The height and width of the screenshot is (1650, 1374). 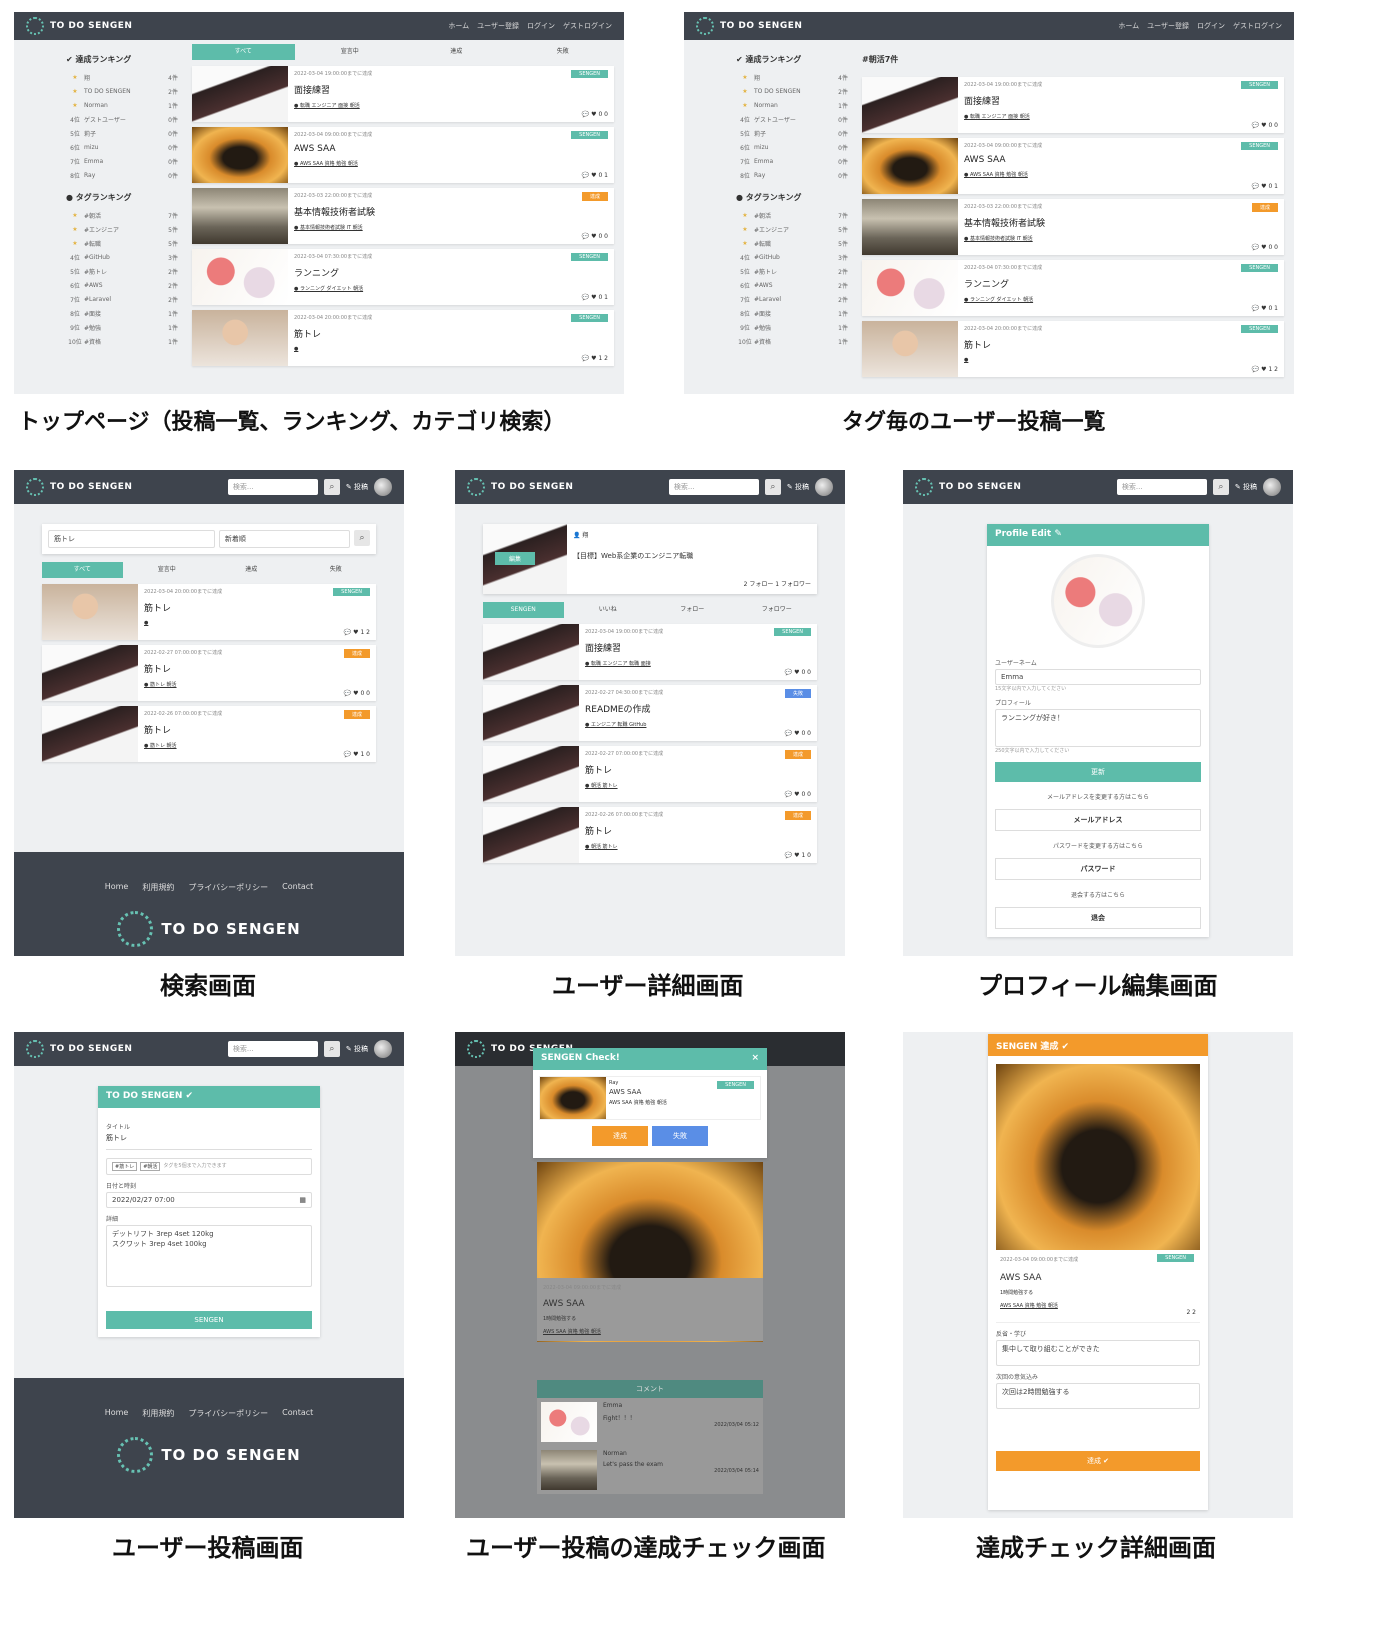 What do you see at coordinates (1098, 677) in the screenshot?
I see `username-field: Emma` at bounding box center [1098, 677].